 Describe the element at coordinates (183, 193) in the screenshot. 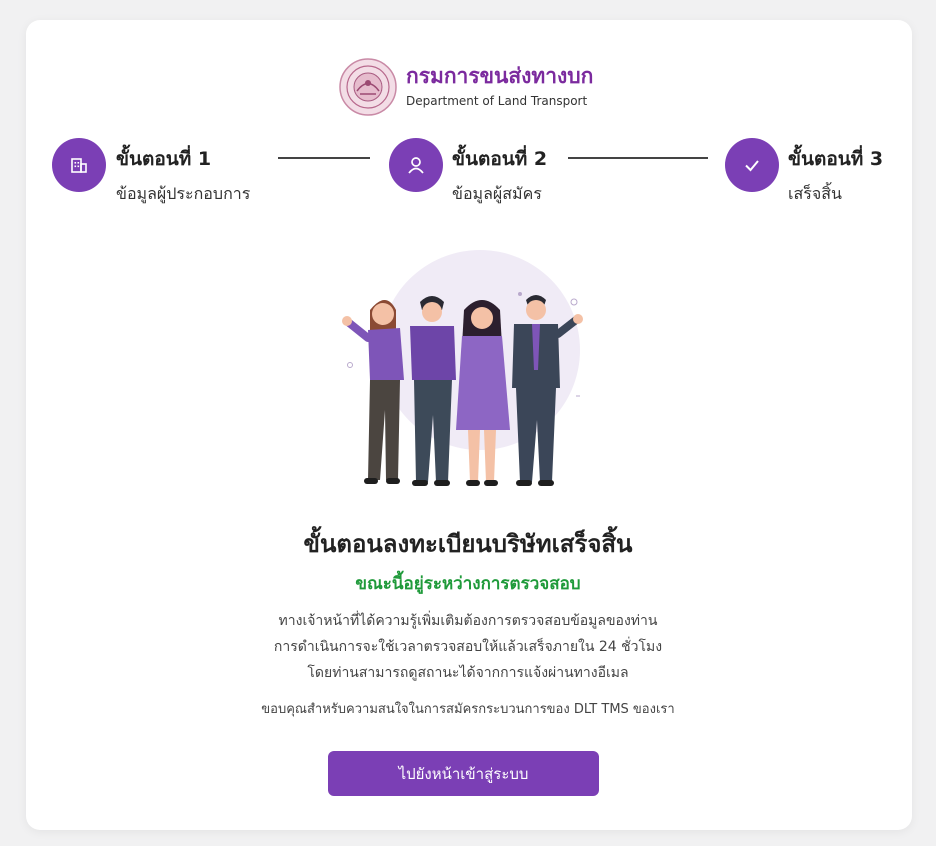

I see `step-1-subtitle: ข้อมูลผู้ประกอบการ` at that location.